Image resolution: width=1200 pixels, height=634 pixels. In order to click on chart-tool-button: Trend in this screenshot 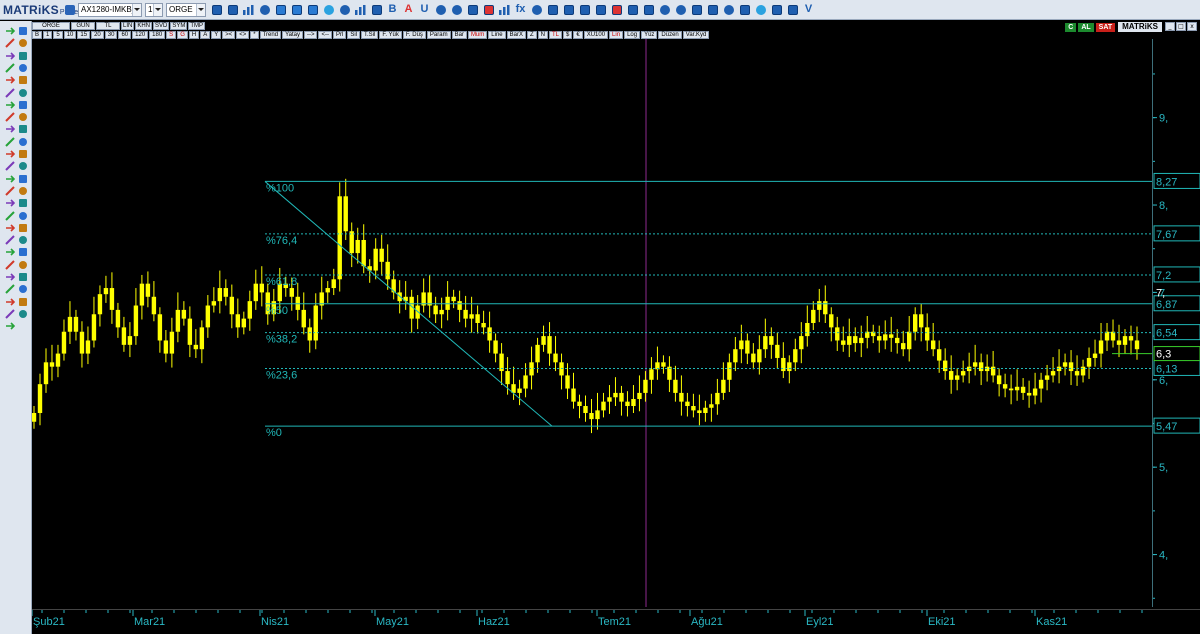, I will do `click(270, 35)`.